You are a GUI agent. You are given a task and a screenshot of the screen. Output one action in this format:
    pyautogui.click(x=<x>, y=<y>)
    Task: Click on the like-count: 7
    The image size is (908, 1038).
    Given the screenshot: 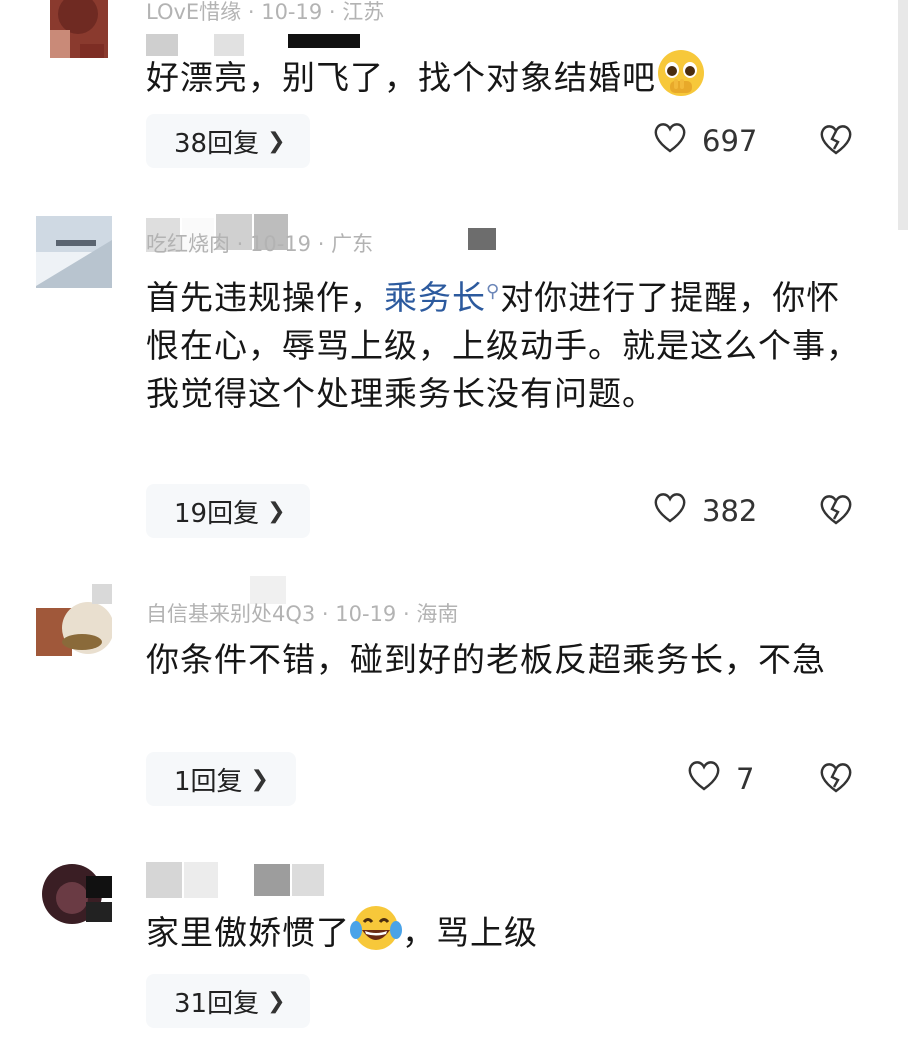 What is the action you would take?
    pyautogui.click(x=745, y=778)
    